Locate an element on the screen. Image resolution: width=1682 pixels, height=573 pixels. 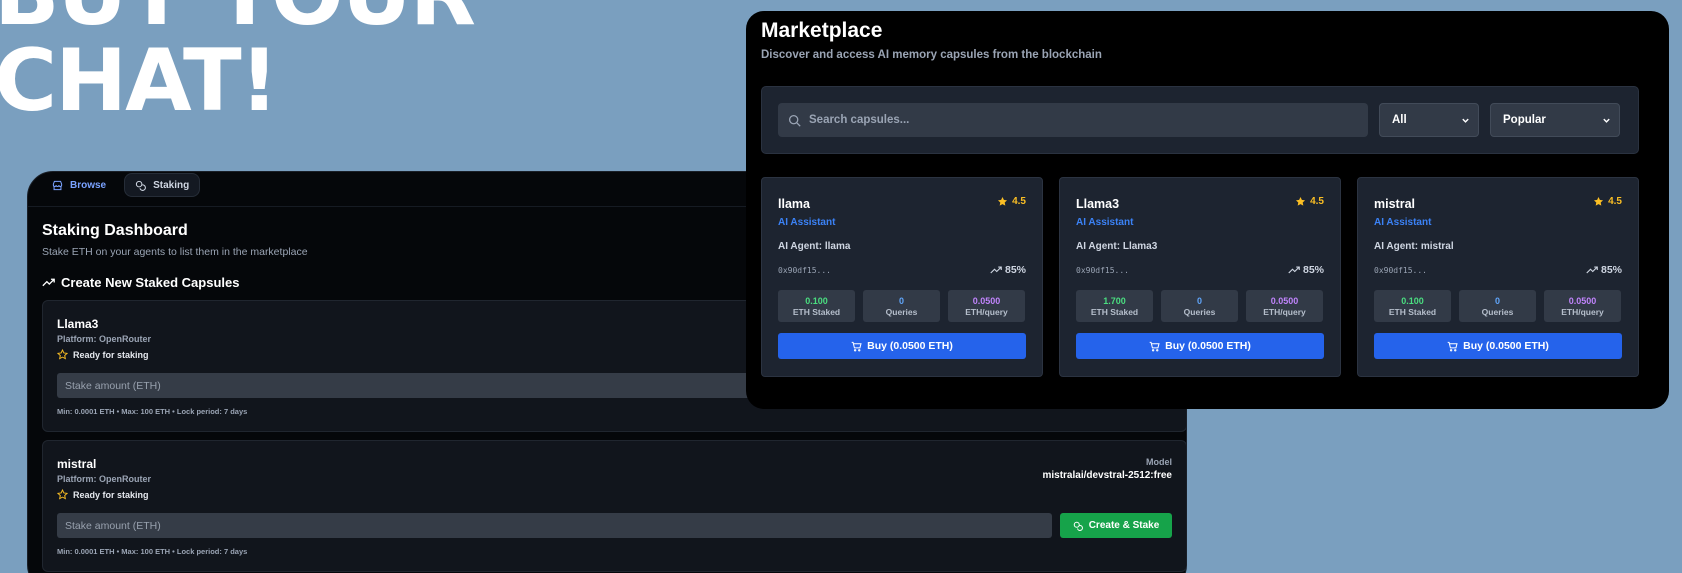
sort-select-value: Popular is located at coordinates (1524, 120).